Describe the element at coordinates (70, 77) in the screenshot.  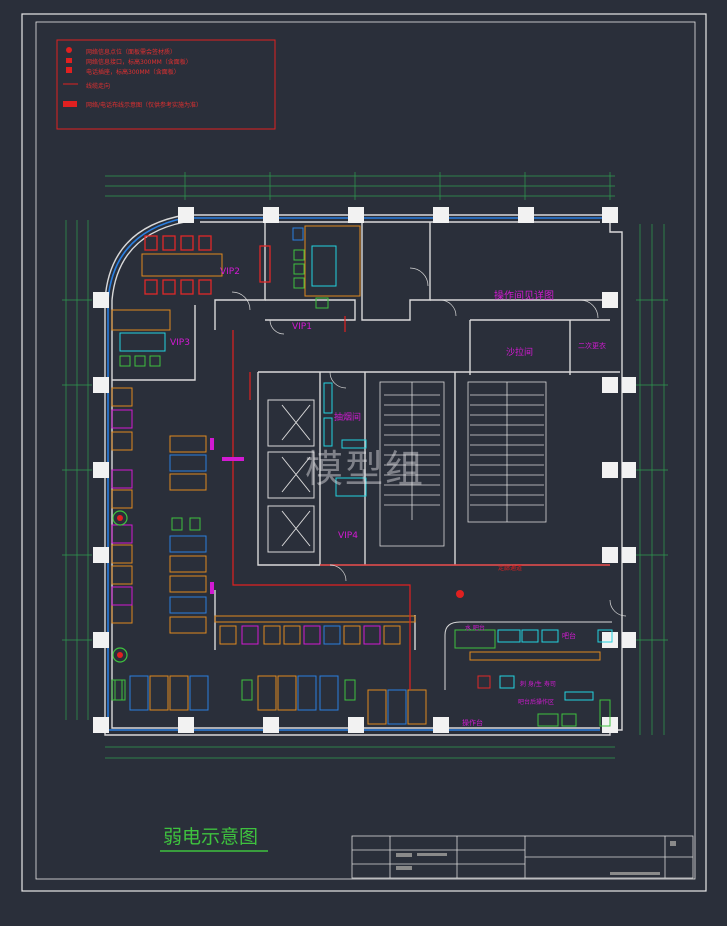
I see `legend-symbols` at that location.